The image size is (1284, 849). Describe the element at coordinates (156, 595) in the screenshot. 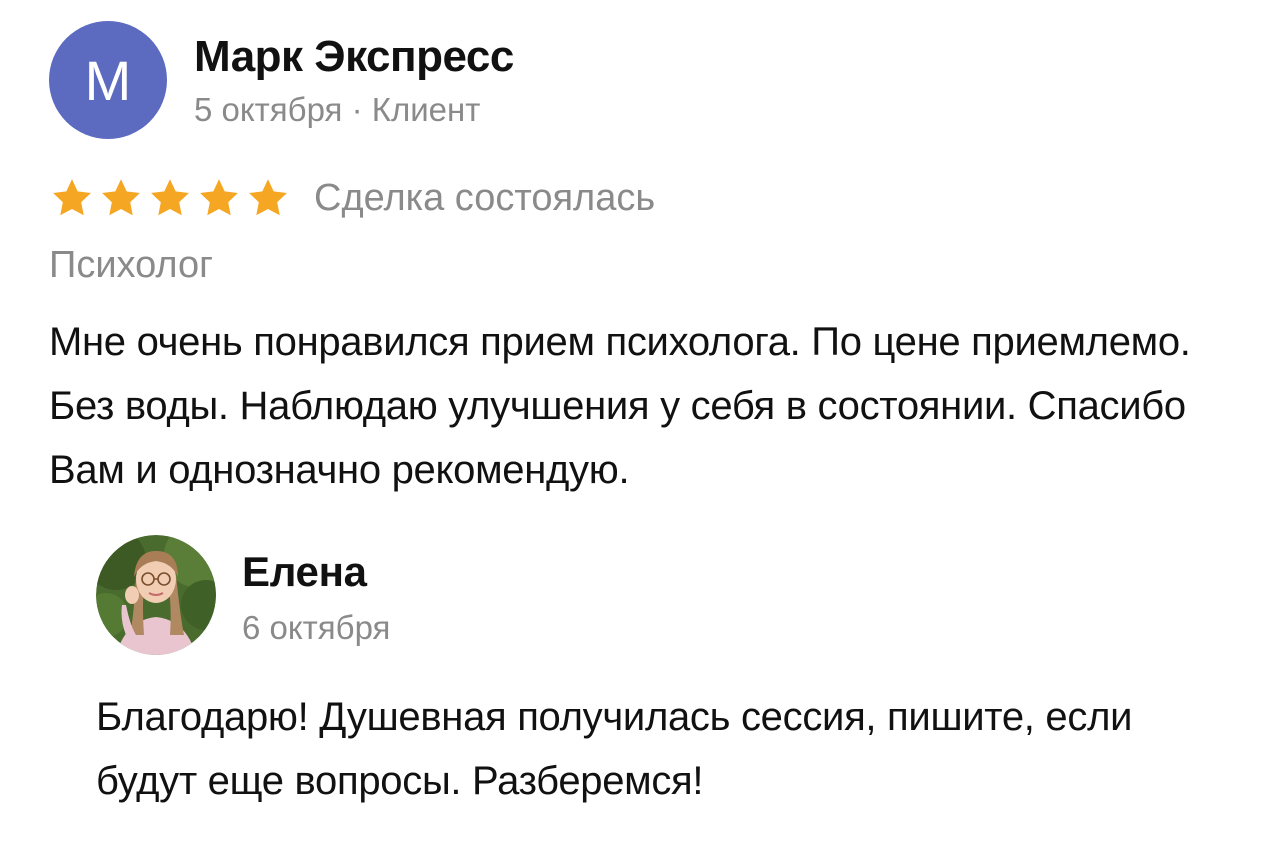

I see `user-photo-avatar-icon` at that location.